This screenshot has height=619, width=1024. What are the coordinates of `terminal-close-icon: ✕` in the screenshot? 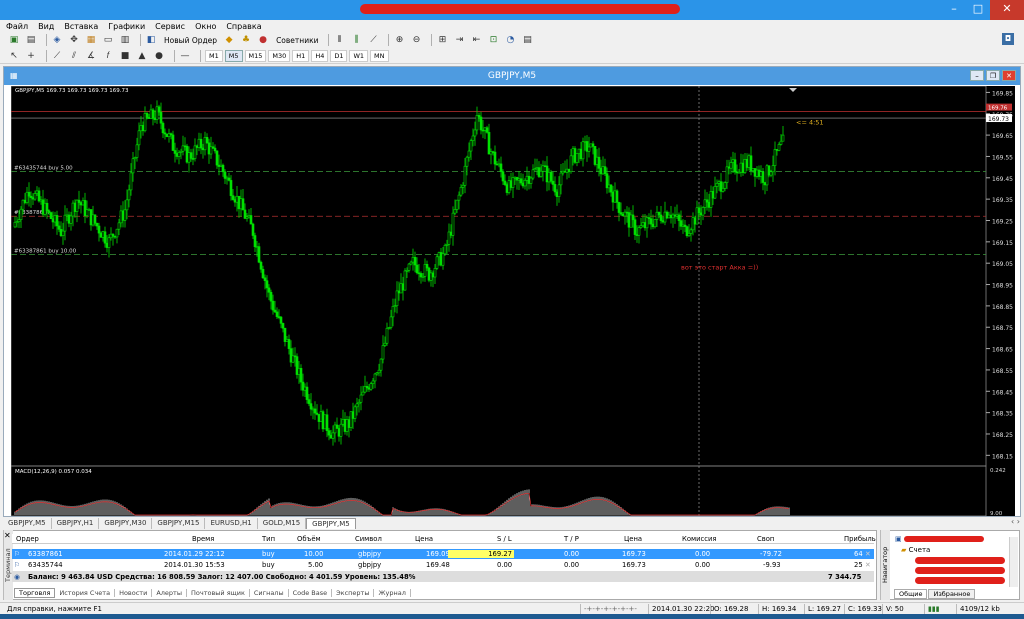 It's located at (7, 535).